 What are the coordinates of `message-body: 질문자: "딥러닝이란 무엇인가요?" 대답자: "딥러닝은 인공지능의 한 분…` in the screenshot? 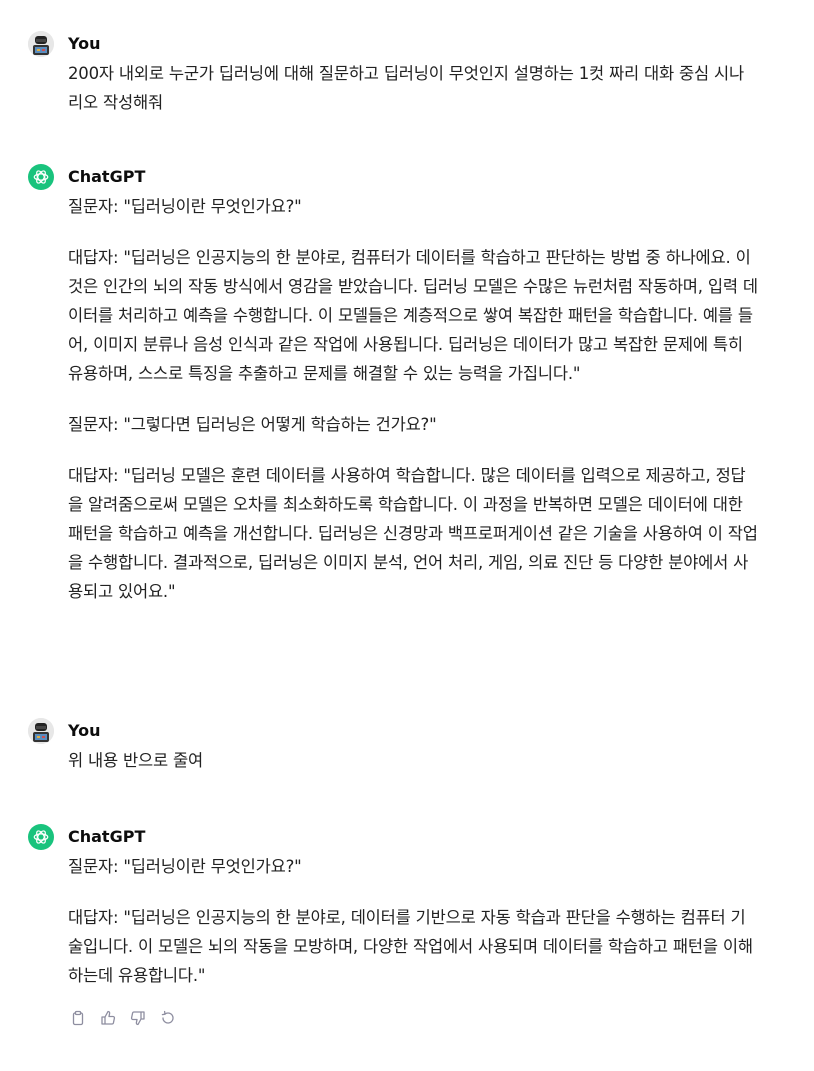 It's located at (413, 921).